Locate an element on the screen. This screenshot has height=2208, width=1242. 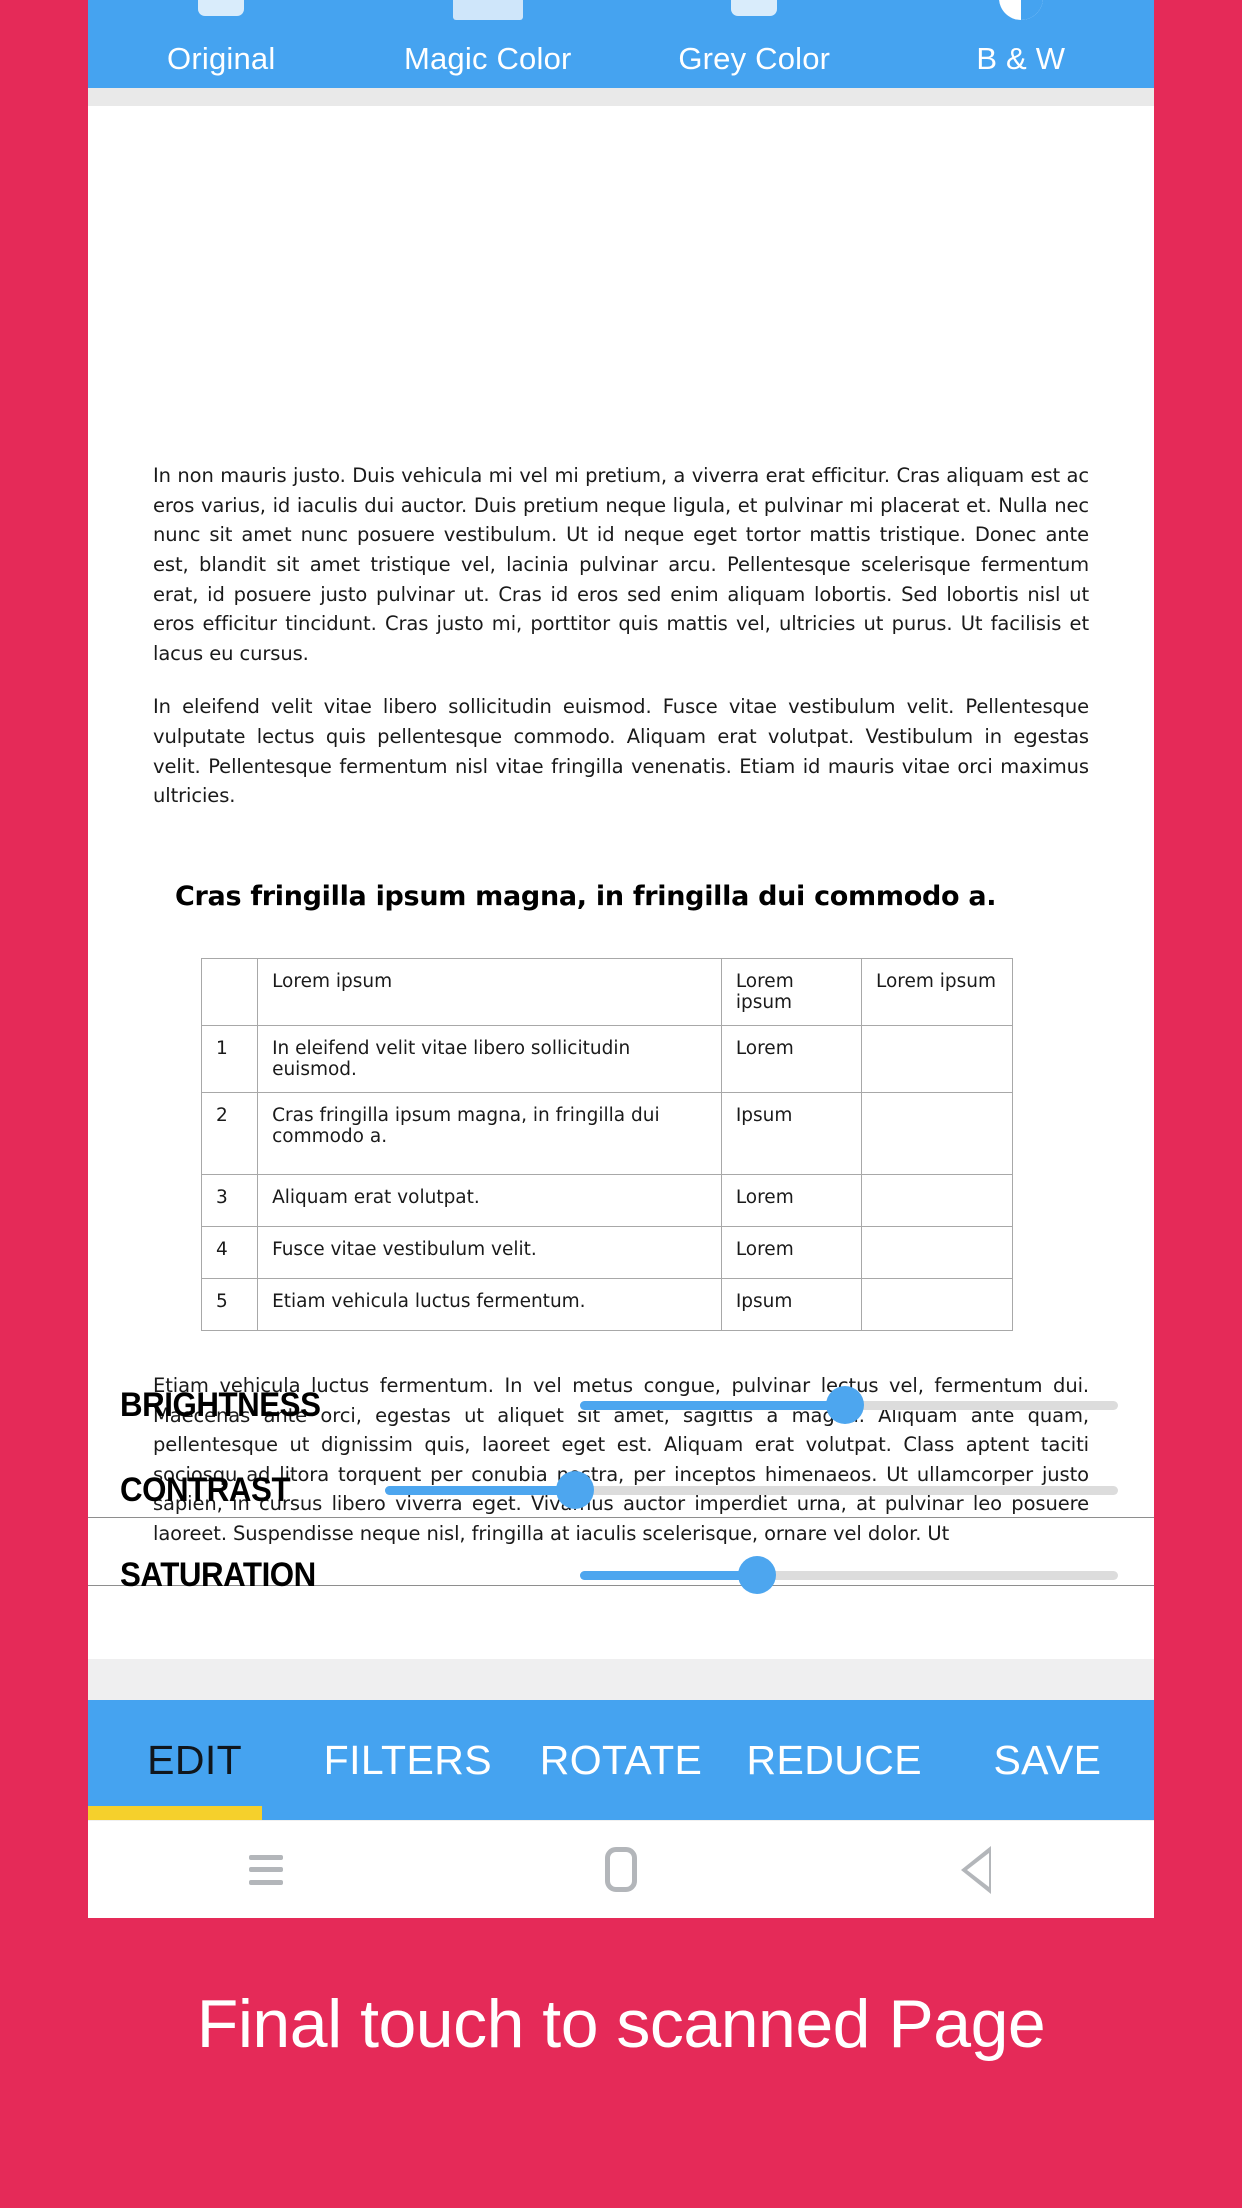
filter-tab-label: Original is located at coordinates (221, 58).